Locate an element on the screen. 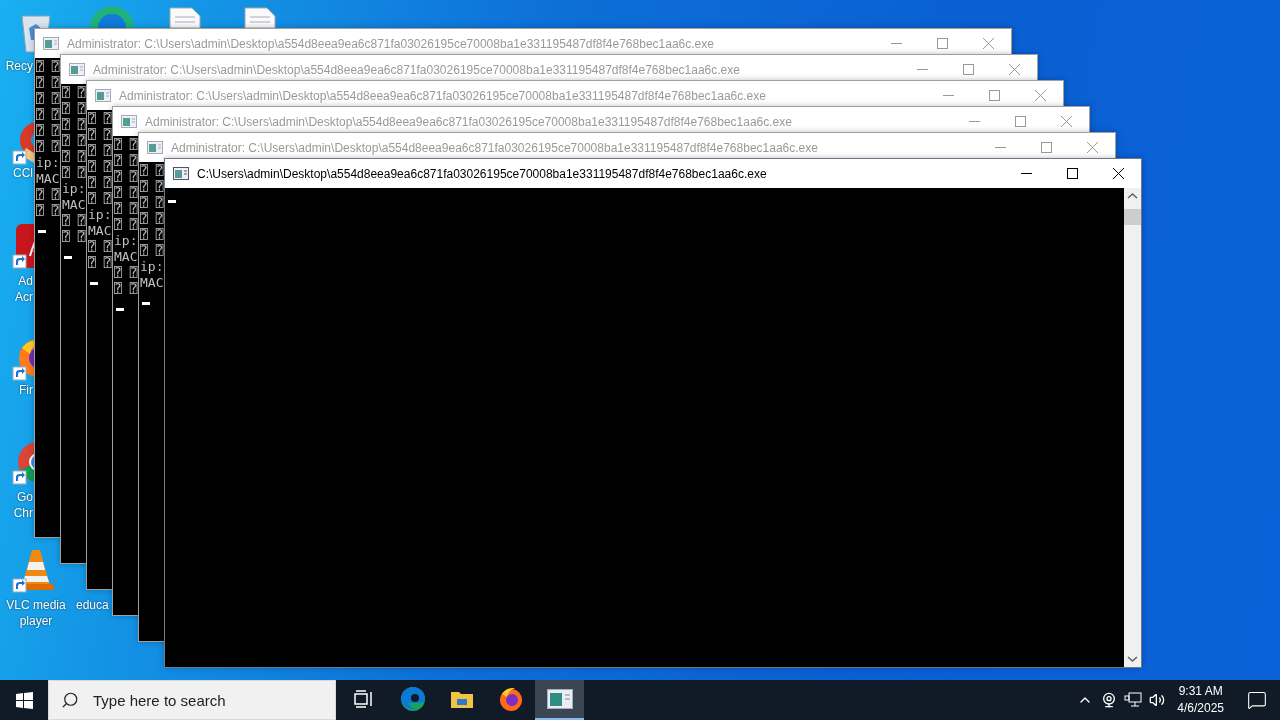 This screenshot has width=1280, height=720. clock-date: 4/6/2025 is located at coordinates (1200, 708).